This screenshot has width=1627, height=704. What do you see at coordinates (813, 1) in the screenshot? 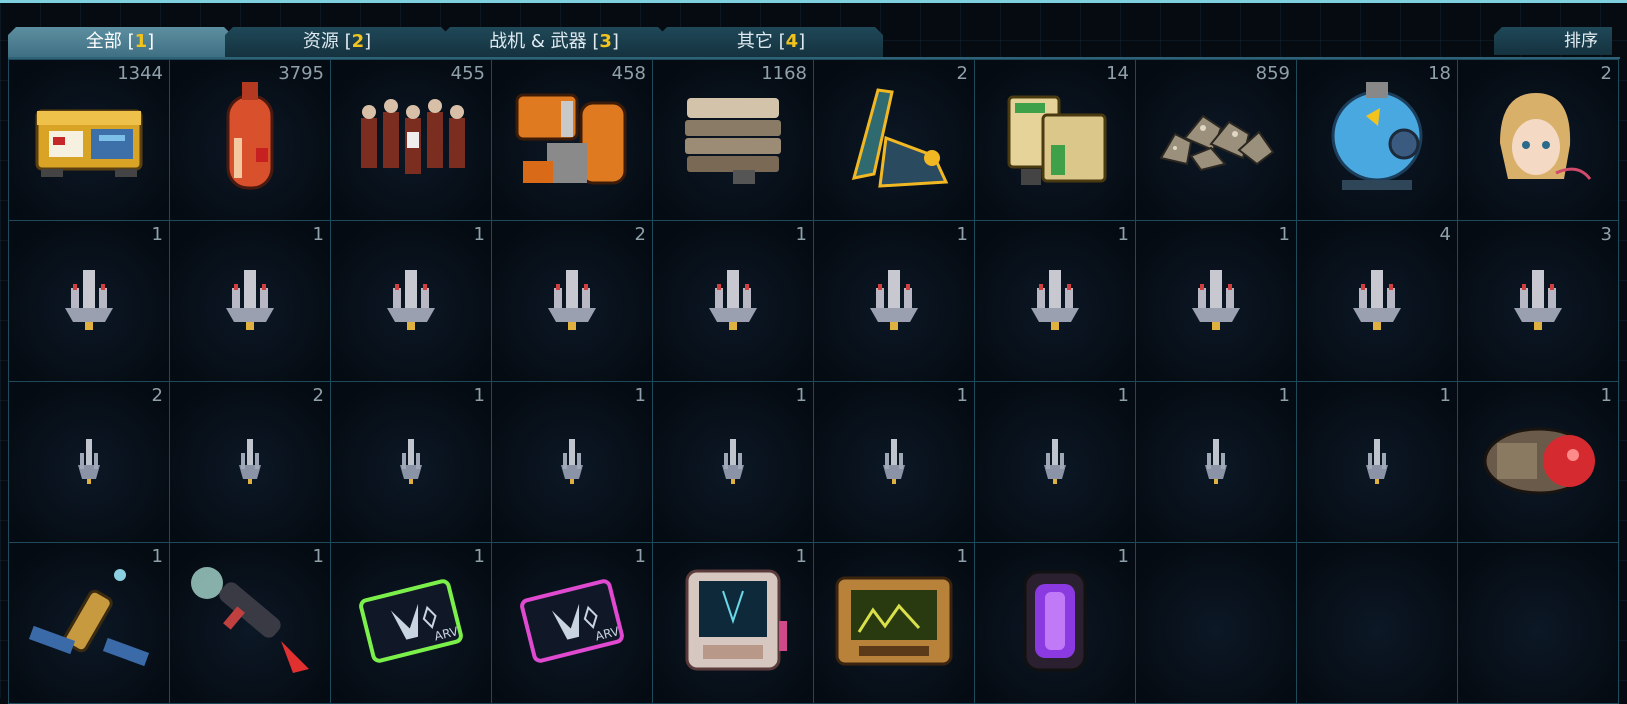
I see `top-border` at bounding box center [813, 1].